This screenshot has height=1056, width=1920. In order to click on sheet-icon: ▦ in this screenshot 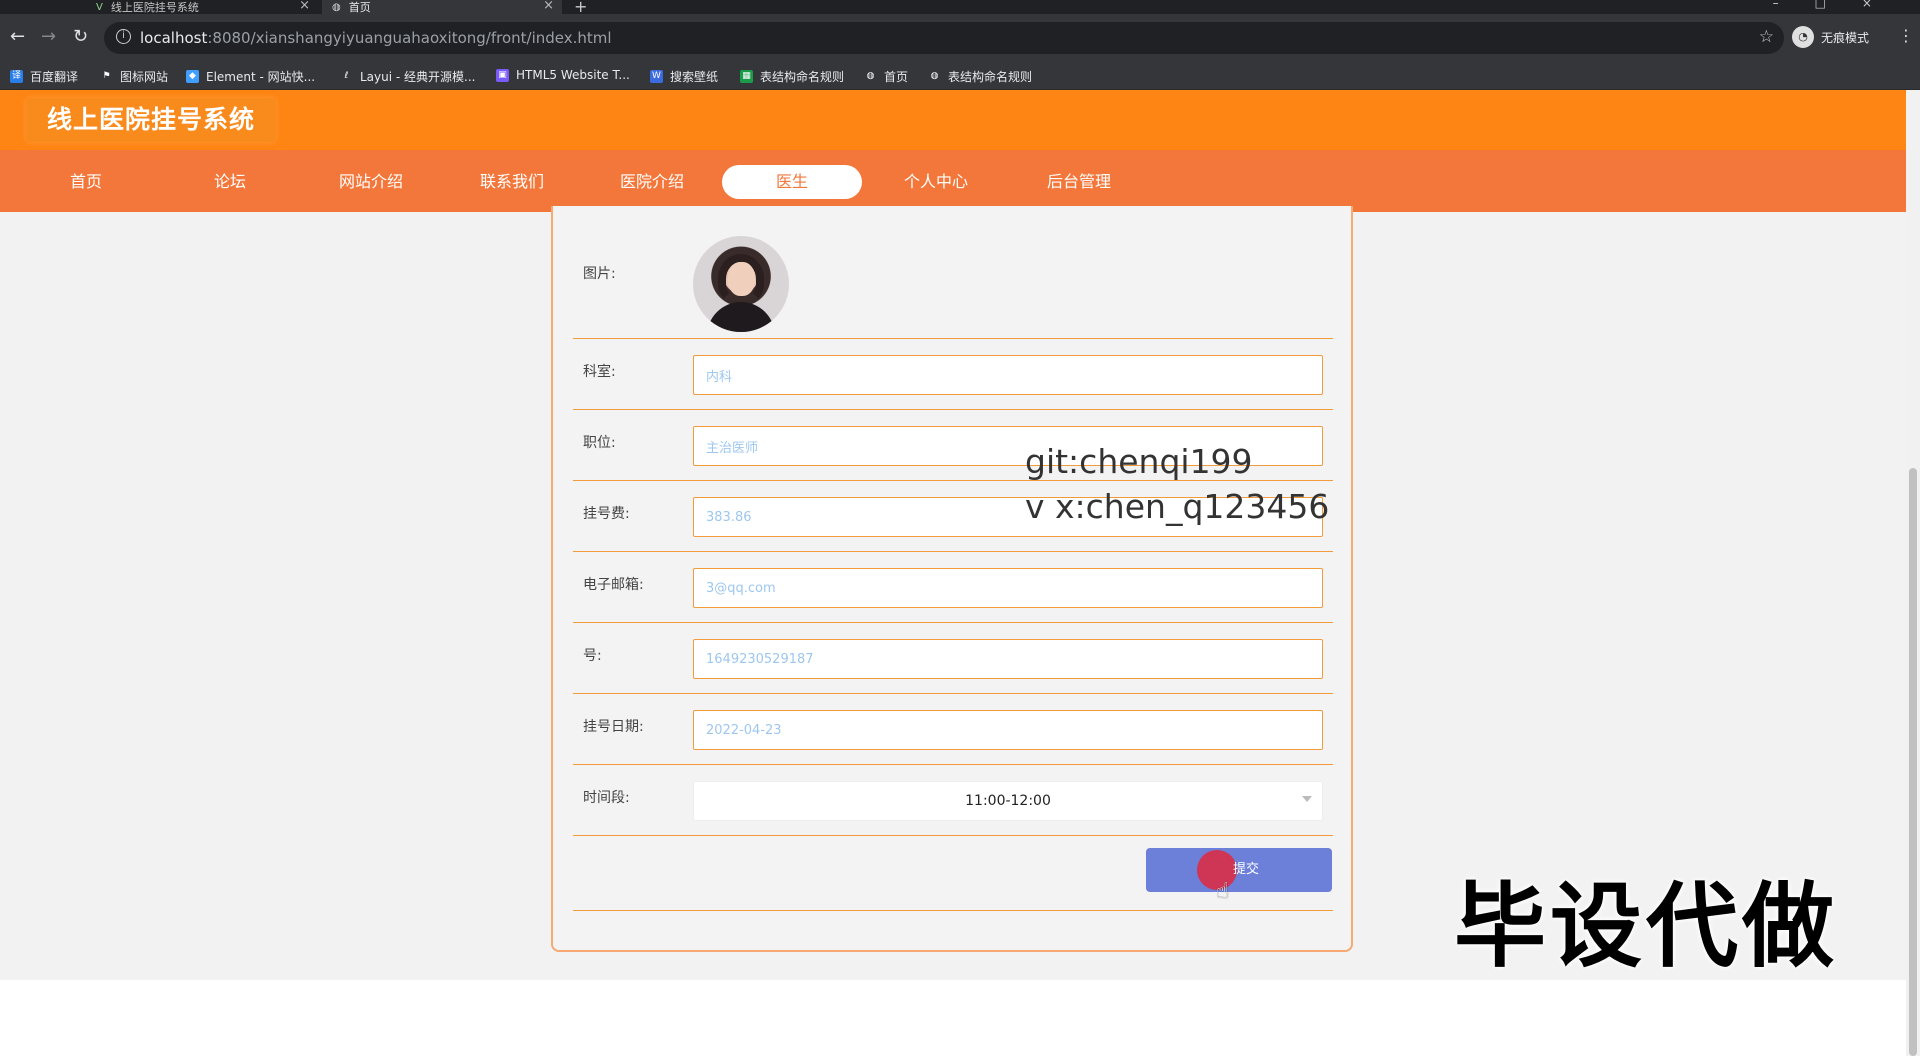, I will do `click(746, 76)`.